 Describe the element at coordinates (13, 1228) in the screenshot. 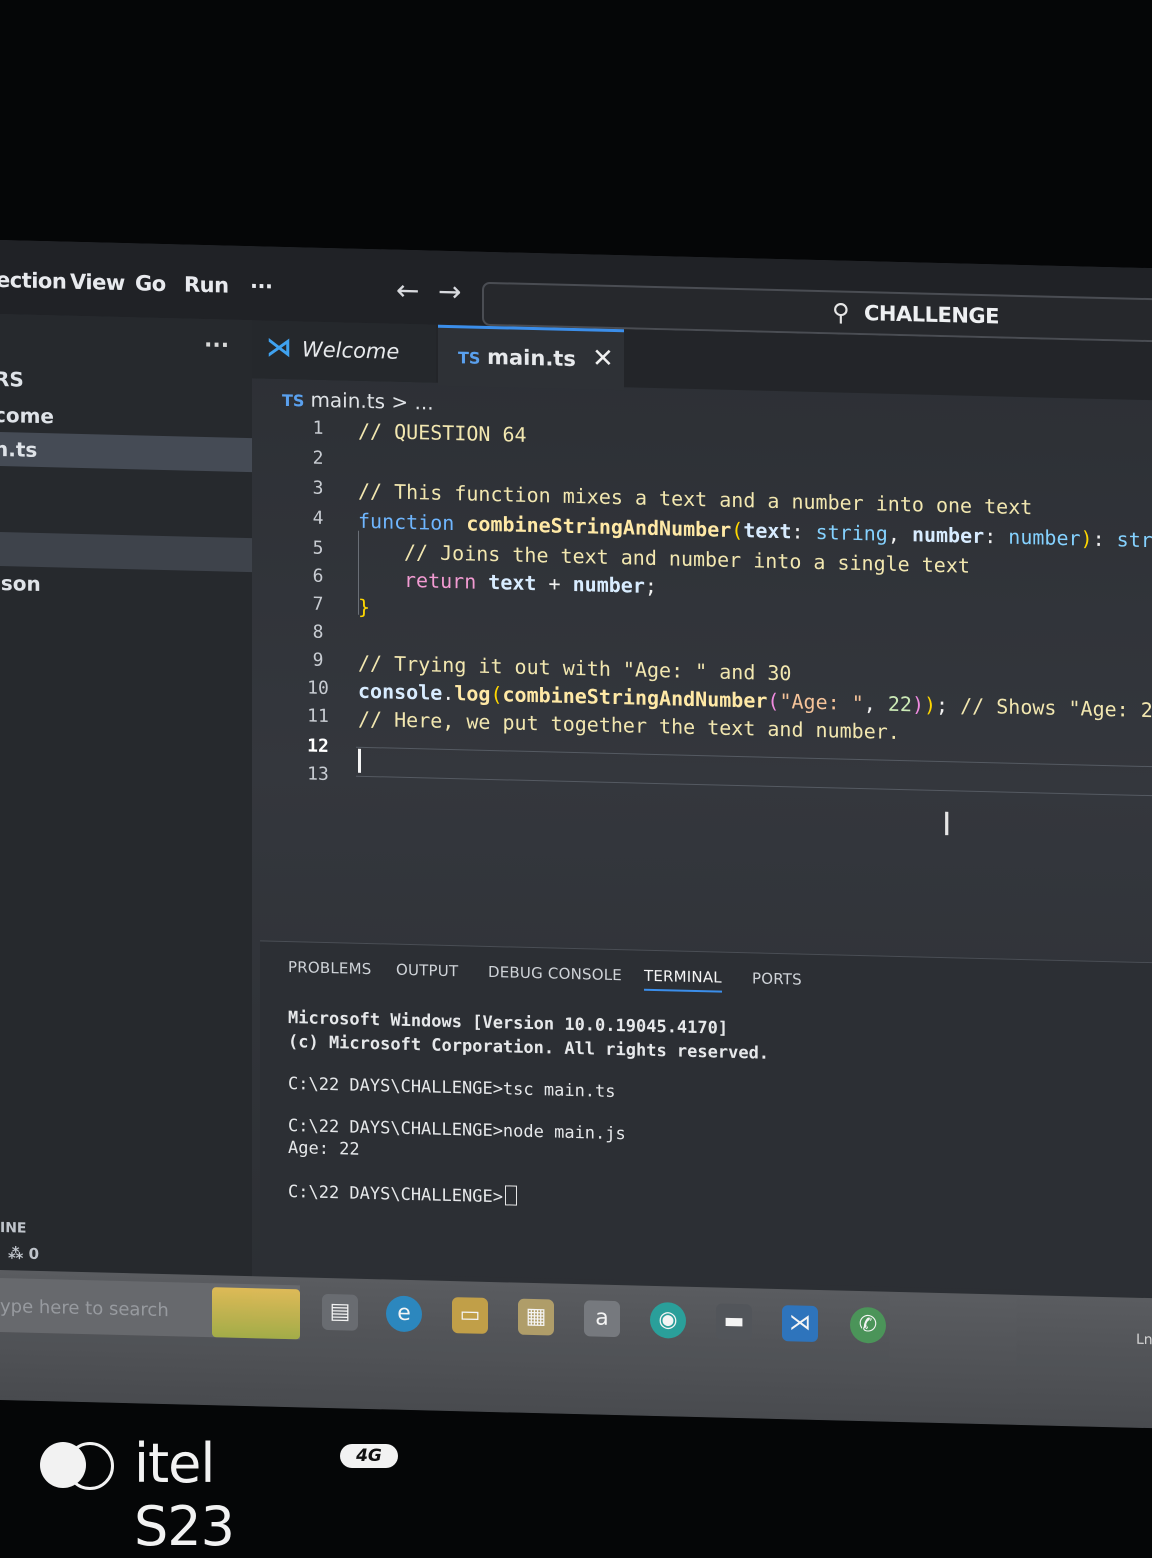

I see `outline-section-label: INE` at that location.